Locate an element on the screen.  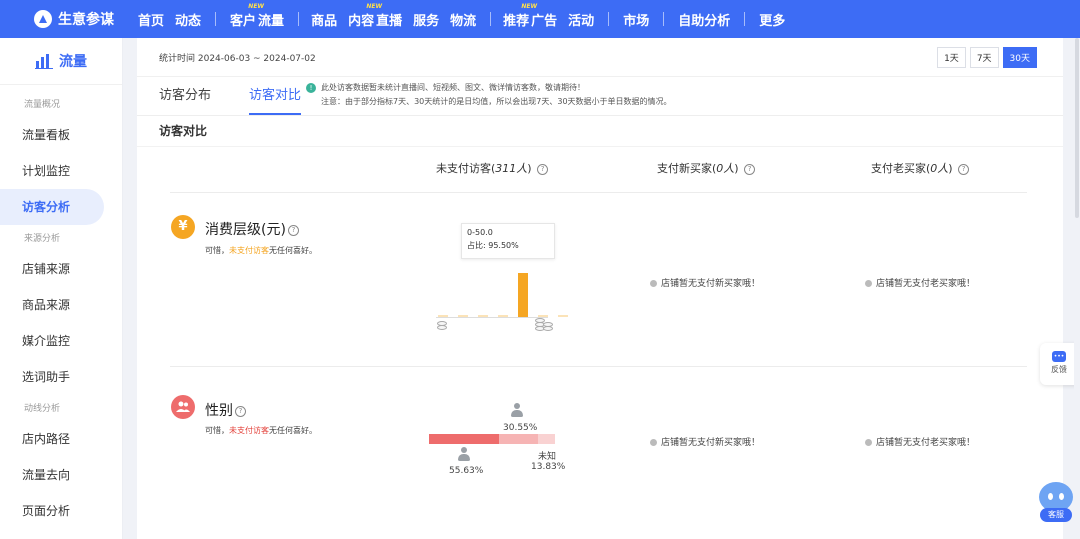
gender-pct-1: 55.63% is located at coordinates (466, 471).